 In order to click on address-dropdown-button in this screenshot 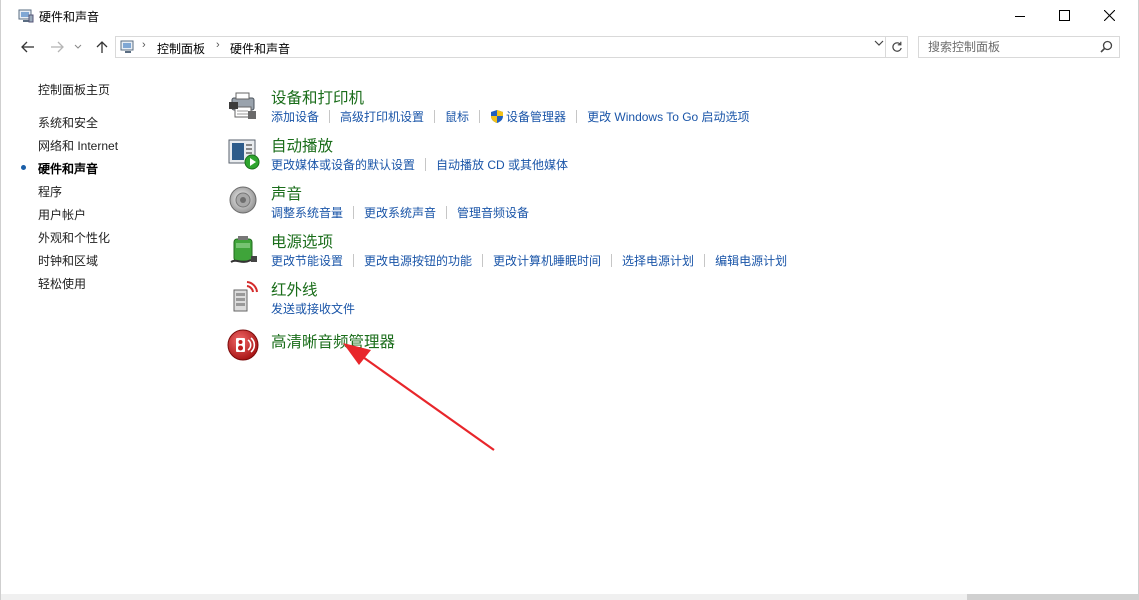, I will do `click(879, 44)`.